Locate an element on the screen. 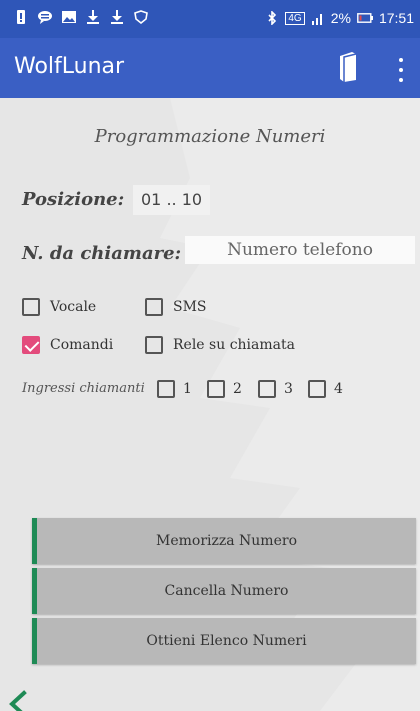 Image resolution: width=420 pixels, height=711 pixels. checkbox-vocale: Vocale is located at coordinates (59, 307).